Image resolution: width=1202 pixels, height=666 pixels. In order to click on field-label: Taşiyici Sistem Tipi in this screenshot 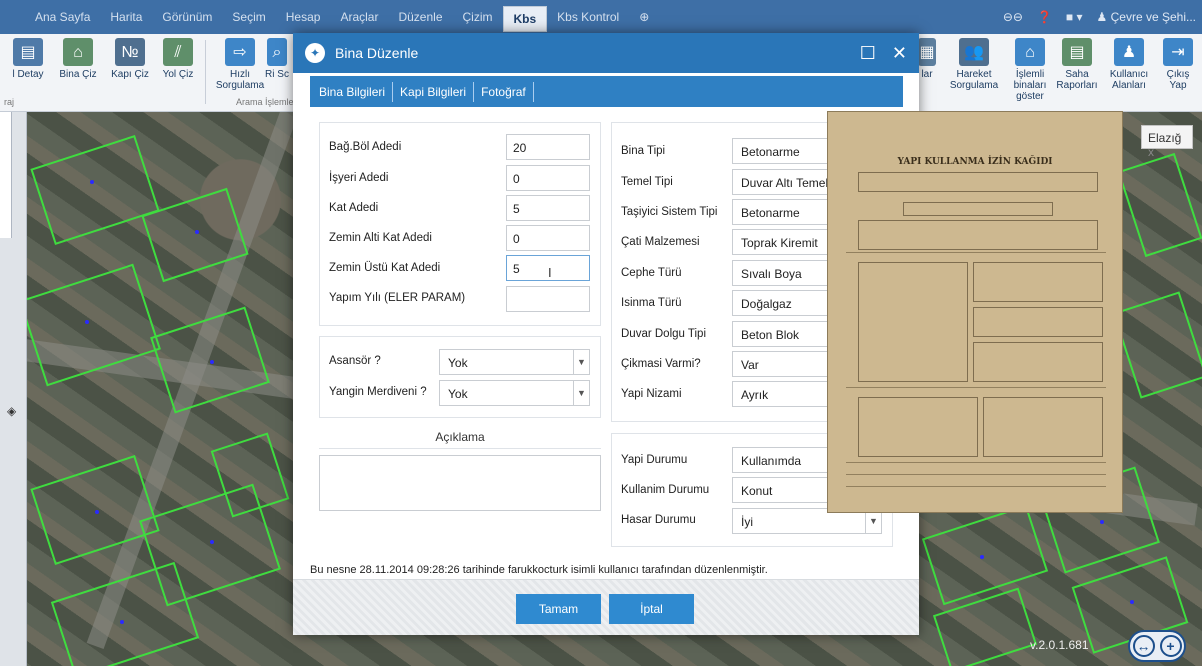, I will do `click(669, 212)`.